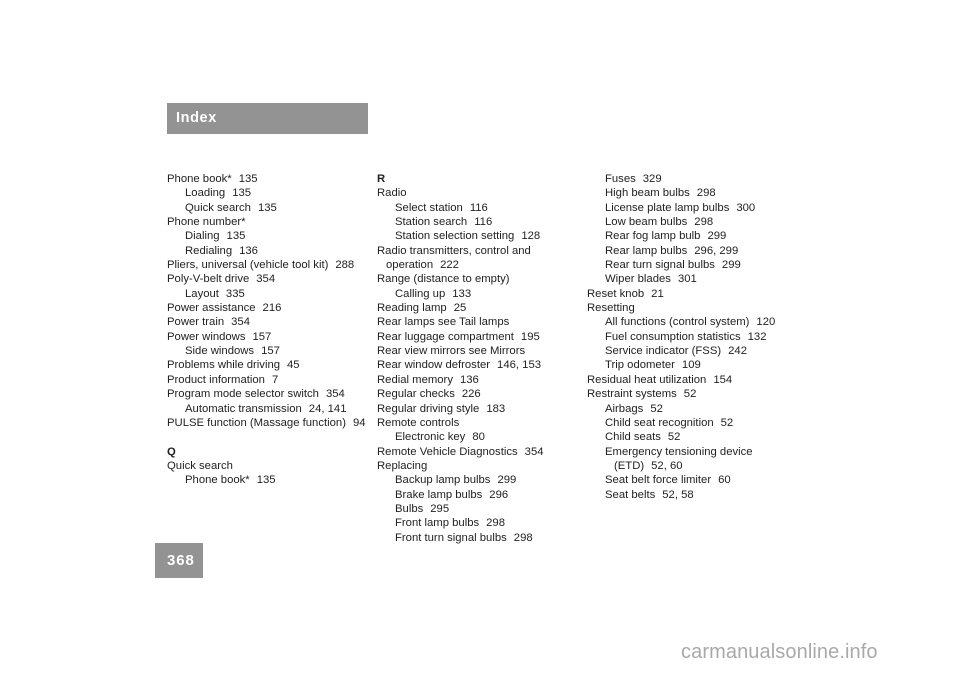 The width and height of the screenshot is (960, 678). What do you see at coordinates (531, 236) in the screenshot?
I see `index-entry-pages: 128` at bounding box center [531, 236].